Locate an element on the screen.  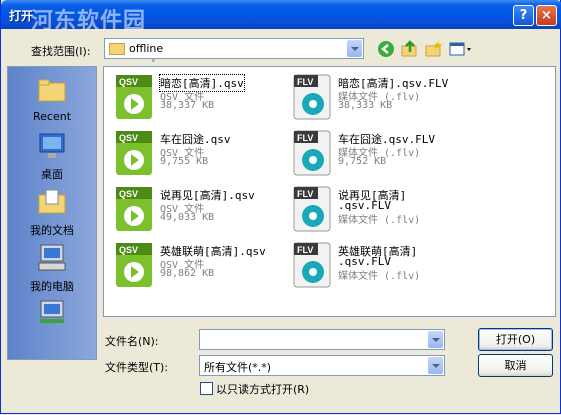
lookin-label: 查找范围(I): is located at coordinates (61, 51).